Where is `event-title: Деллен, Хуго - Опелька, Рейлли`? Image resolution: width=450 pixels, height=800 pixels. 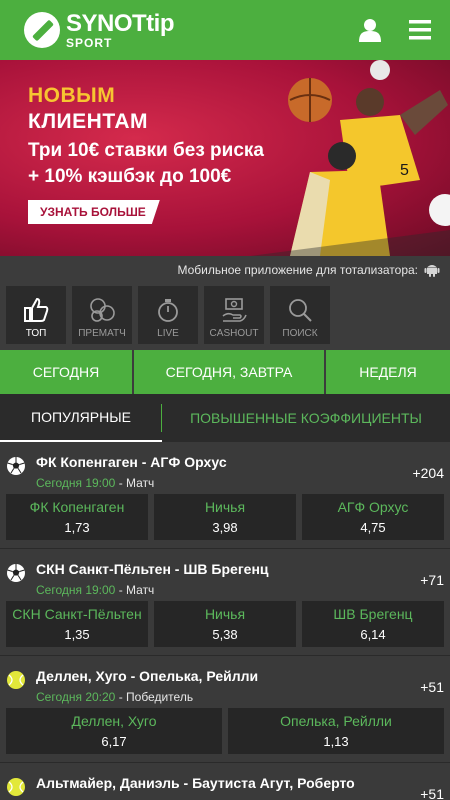
event-title: Деллен, Хуго - Опелька, Рейлли is located at coordinates (147, 676).